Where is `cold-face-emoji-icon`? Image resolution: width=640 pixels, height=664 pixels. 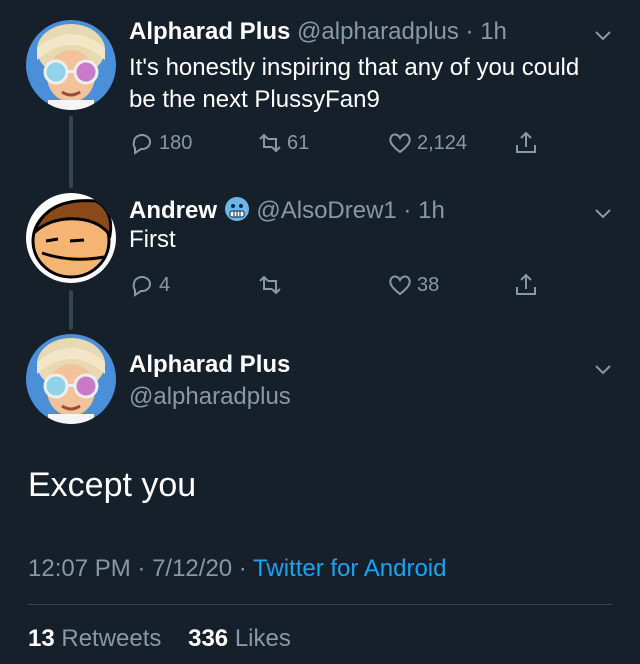
cold-face-emoji-icon is located at coordinates (237, 209).